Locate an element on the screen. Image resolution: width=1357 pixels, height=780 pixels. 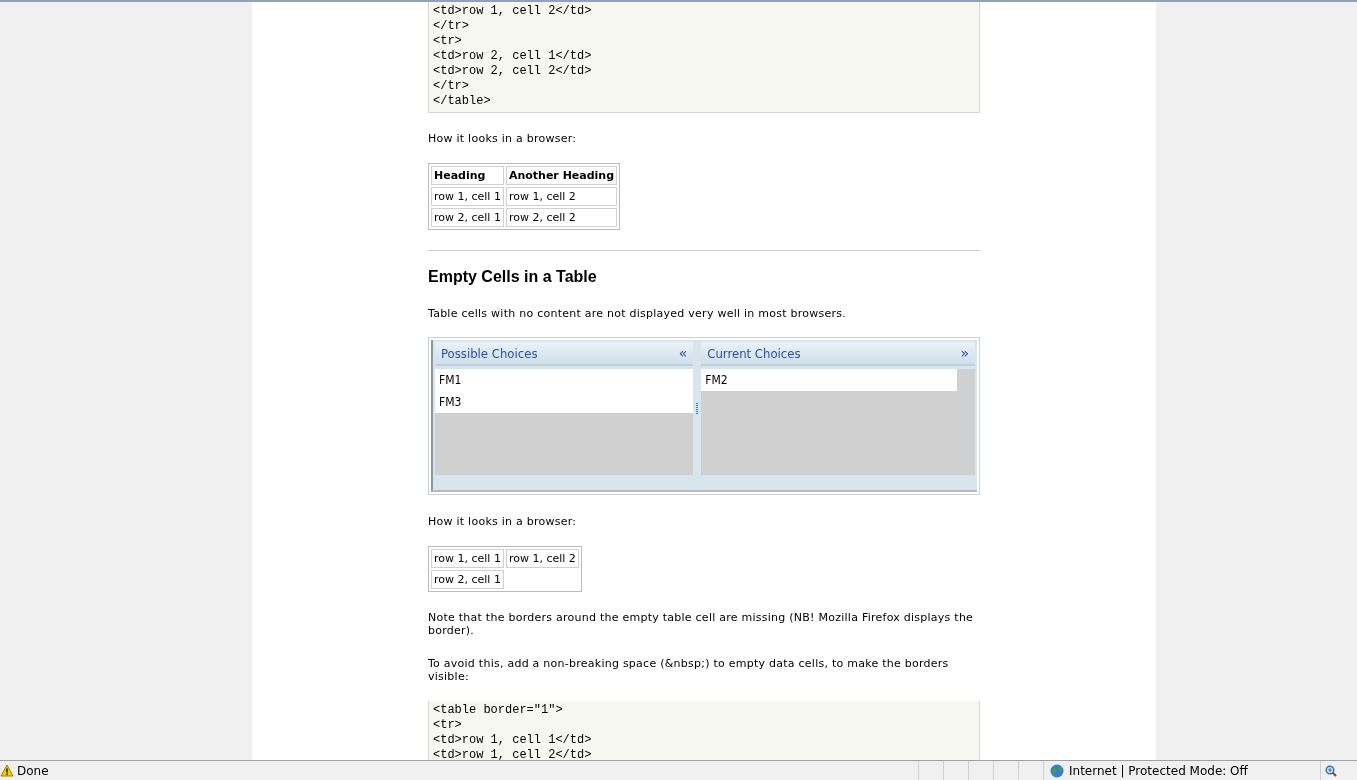
list-item: FM3 is located at coordinates (564, 402).